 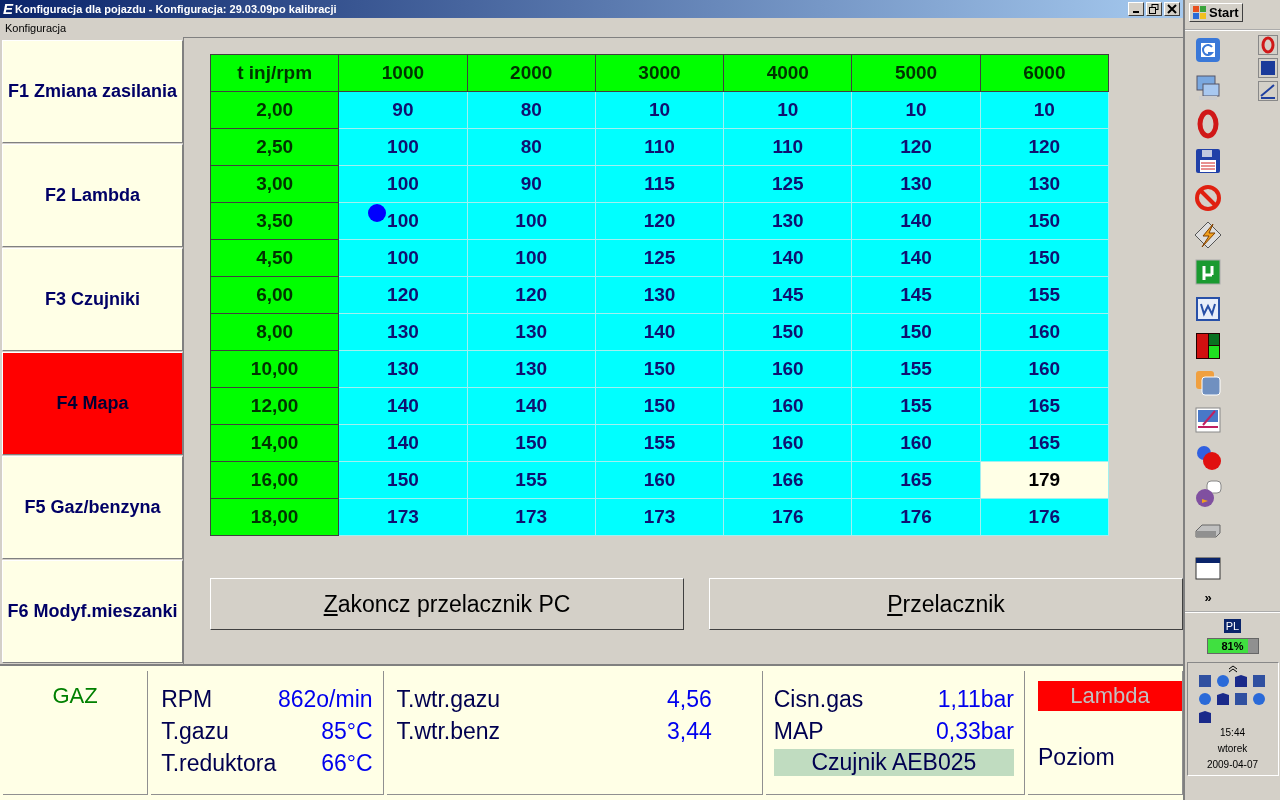 What do you see at coordinates (92, 611) in the screenshot?
I see `nav-button: F6 Modyf.mieszanki` at bounding box center [92, 611].